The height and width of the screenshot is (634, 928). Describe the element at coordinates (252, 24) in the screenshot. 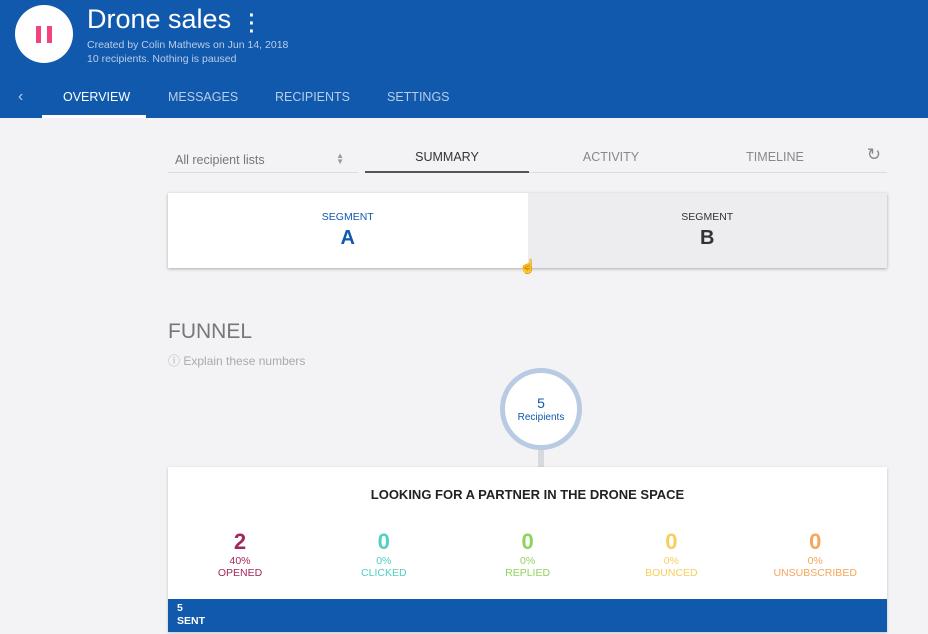

I see `kebab-icon: · · ·` at that location.